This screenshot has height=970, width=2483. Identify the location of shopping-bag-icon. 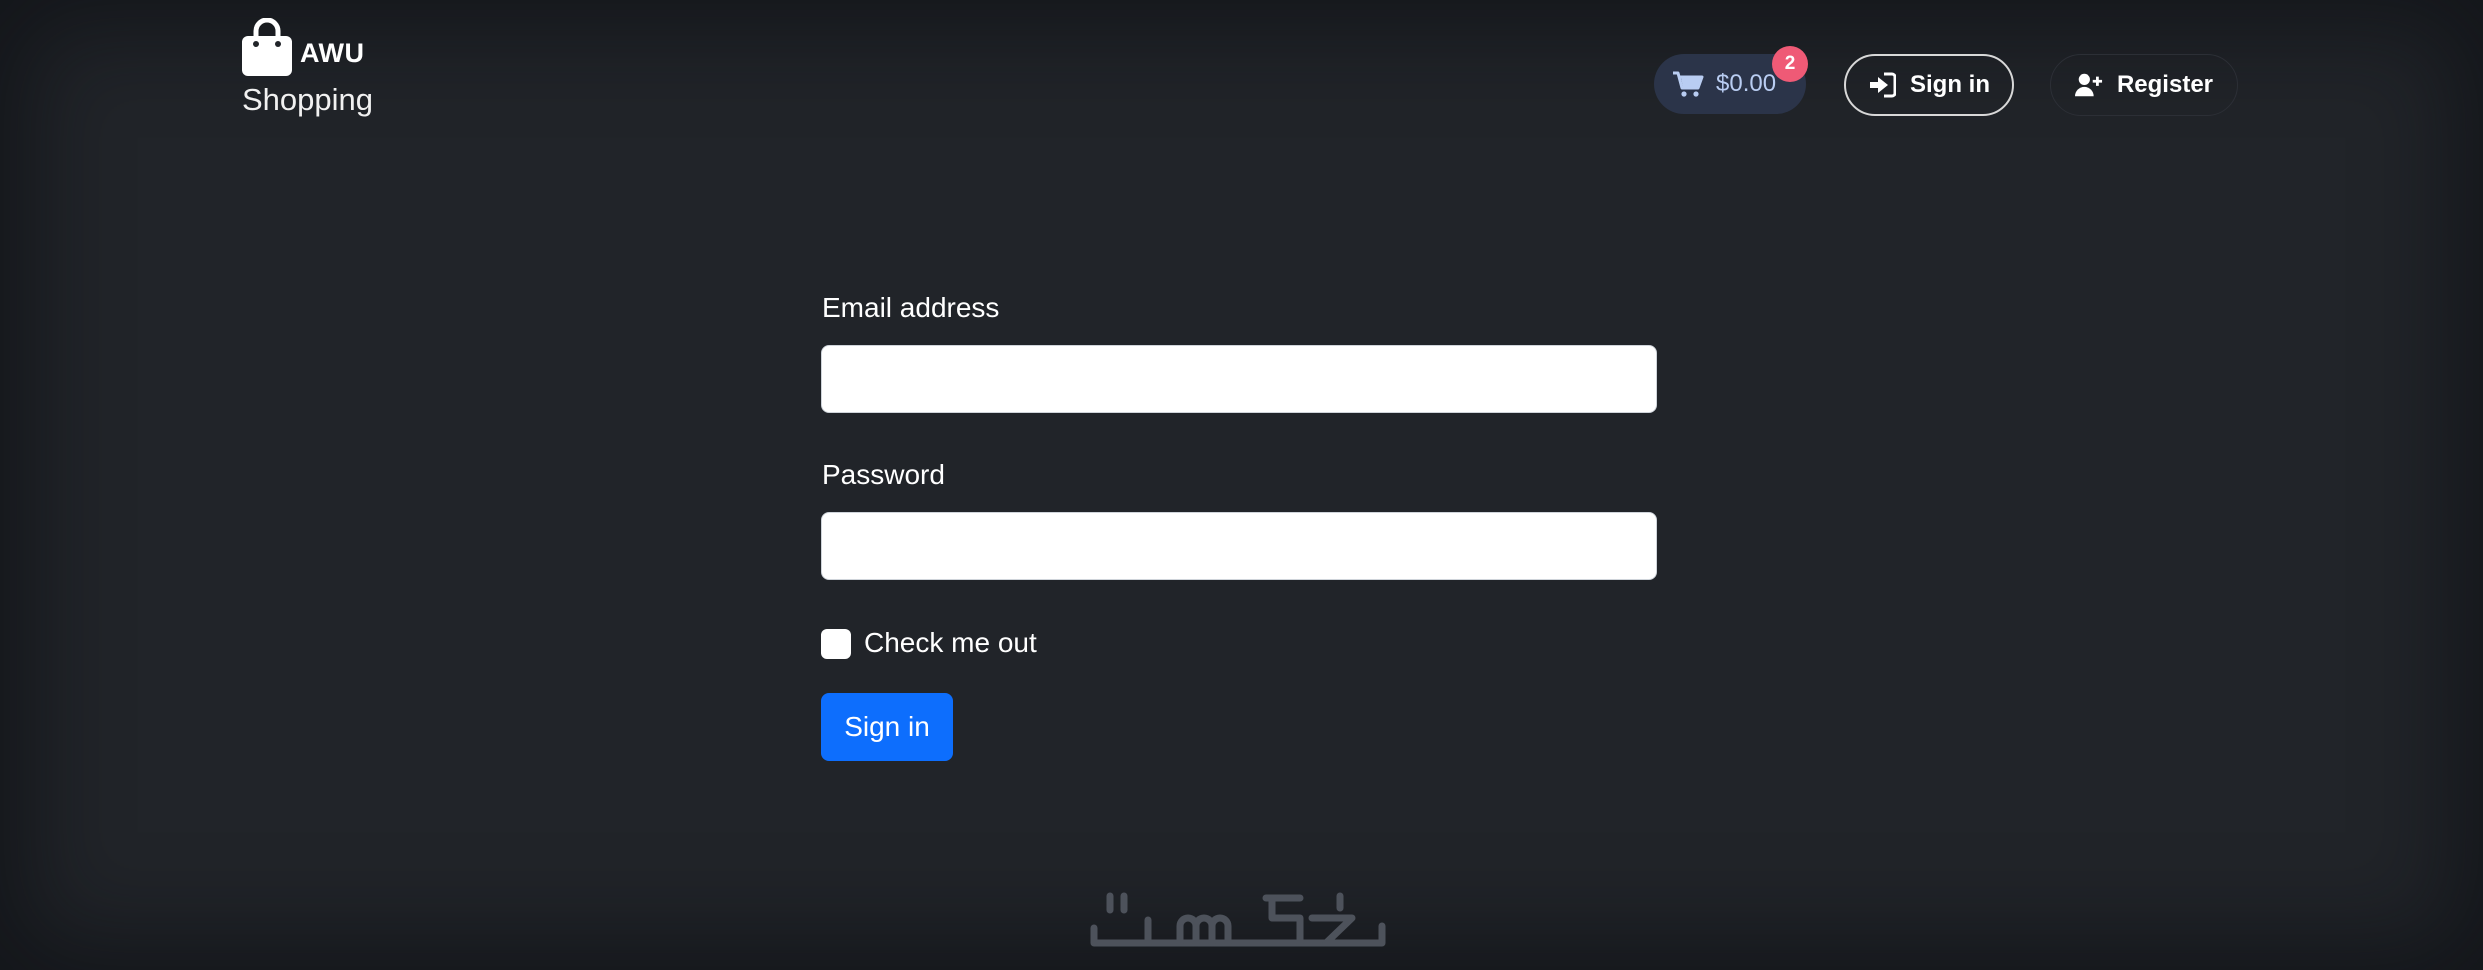
(267, 47).